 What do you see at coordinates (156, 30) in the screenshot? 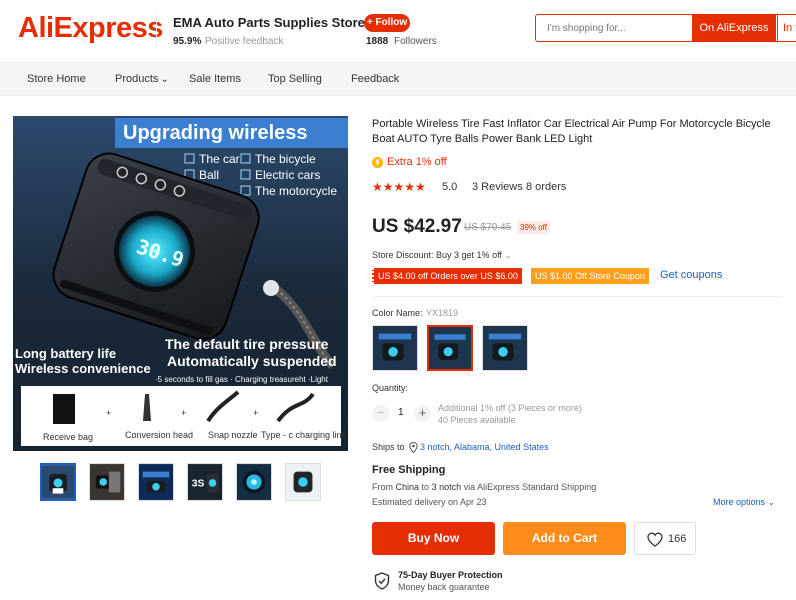
I see `header-divider` at bounding box center [156, 30].